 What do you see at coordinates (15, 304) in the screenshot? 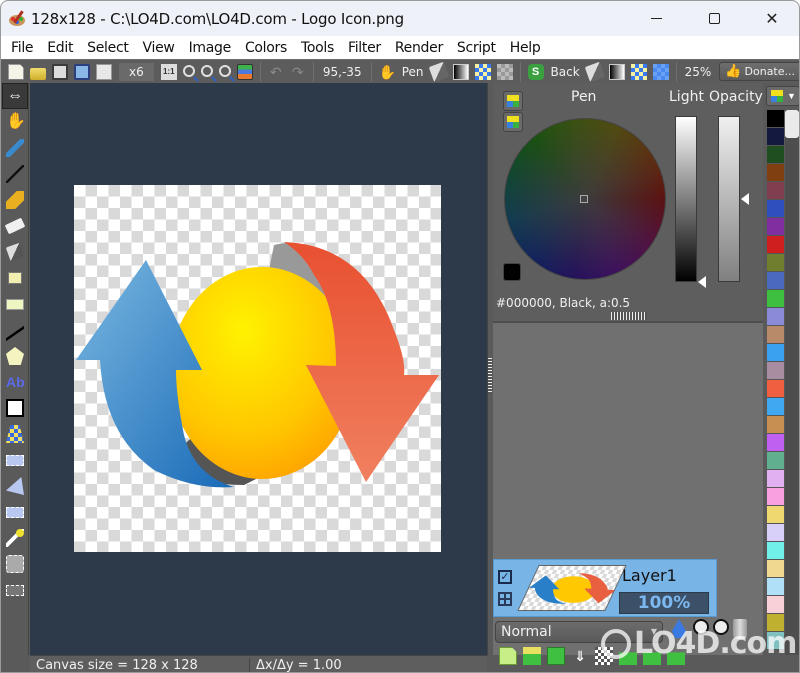
I see `rectangle-tool` at bounding box center [15, 304].